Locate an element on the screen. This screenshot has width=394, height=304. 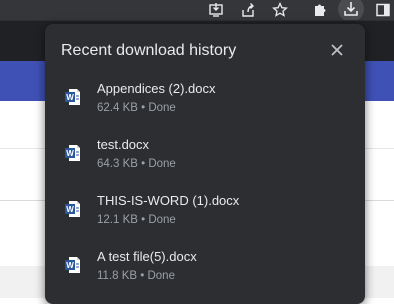
download-item: W Appendices (2).docx 62.4 KB • Done is located at coordinates (205, 99).